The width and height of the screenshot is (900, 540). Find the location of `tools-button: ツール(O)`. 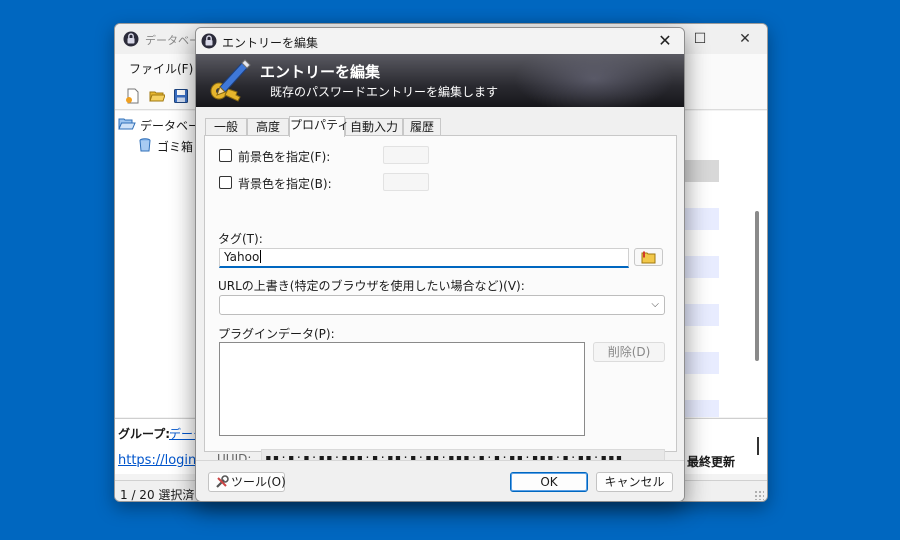

tools-button: ツール(O) is located at coordinates (247, 483).